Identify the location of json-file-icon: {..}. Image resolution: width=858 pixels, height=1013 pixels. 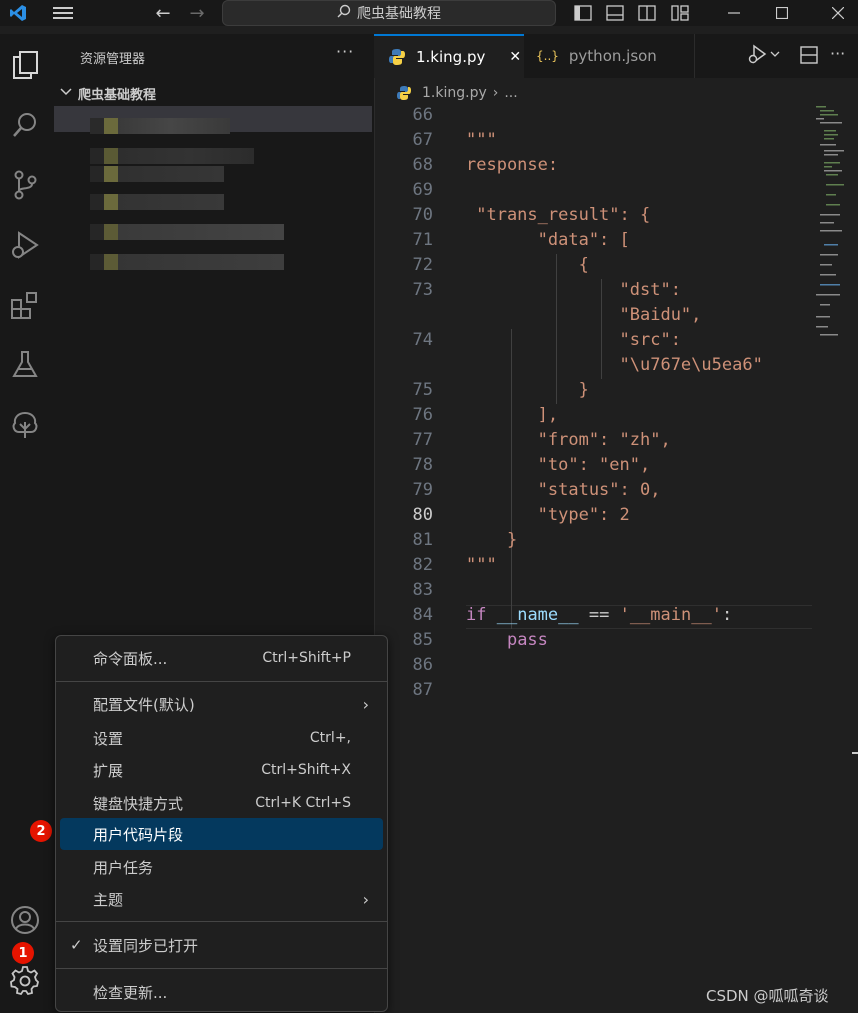
(547, 56).